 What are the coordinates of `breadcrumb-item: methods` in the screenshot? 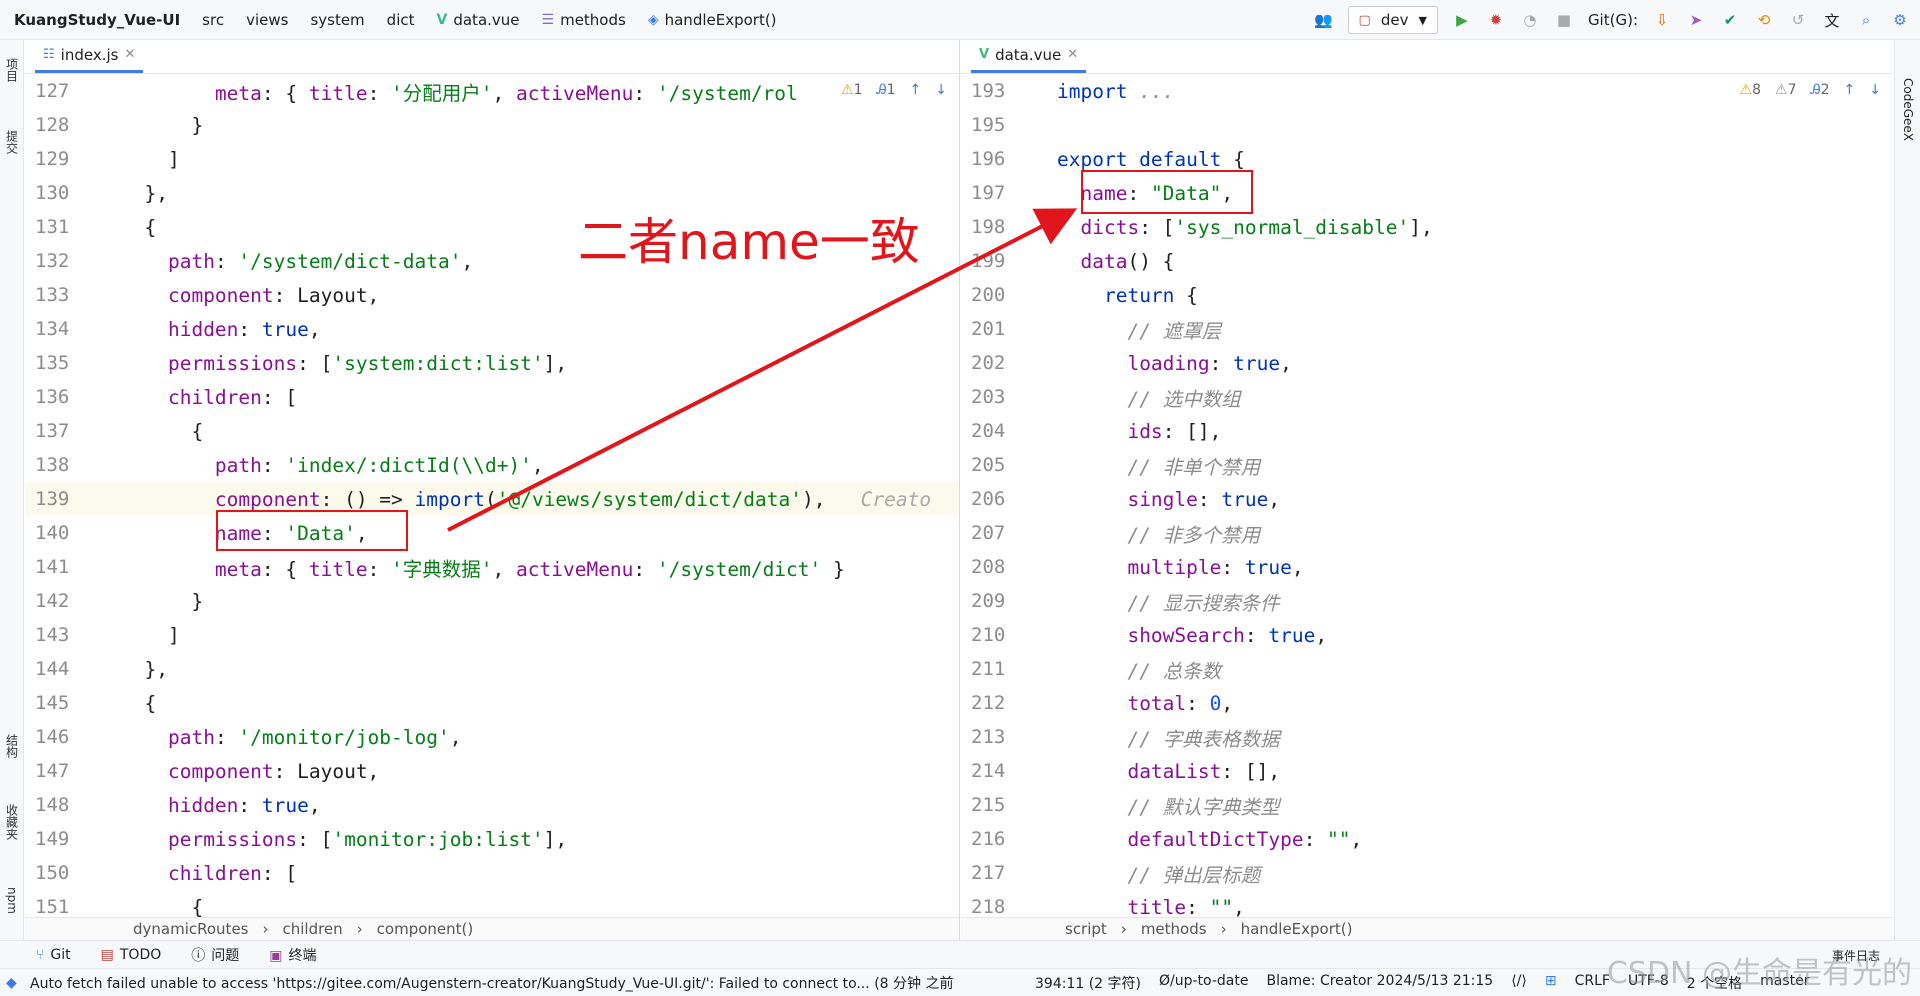 It's located at (1174, 929).